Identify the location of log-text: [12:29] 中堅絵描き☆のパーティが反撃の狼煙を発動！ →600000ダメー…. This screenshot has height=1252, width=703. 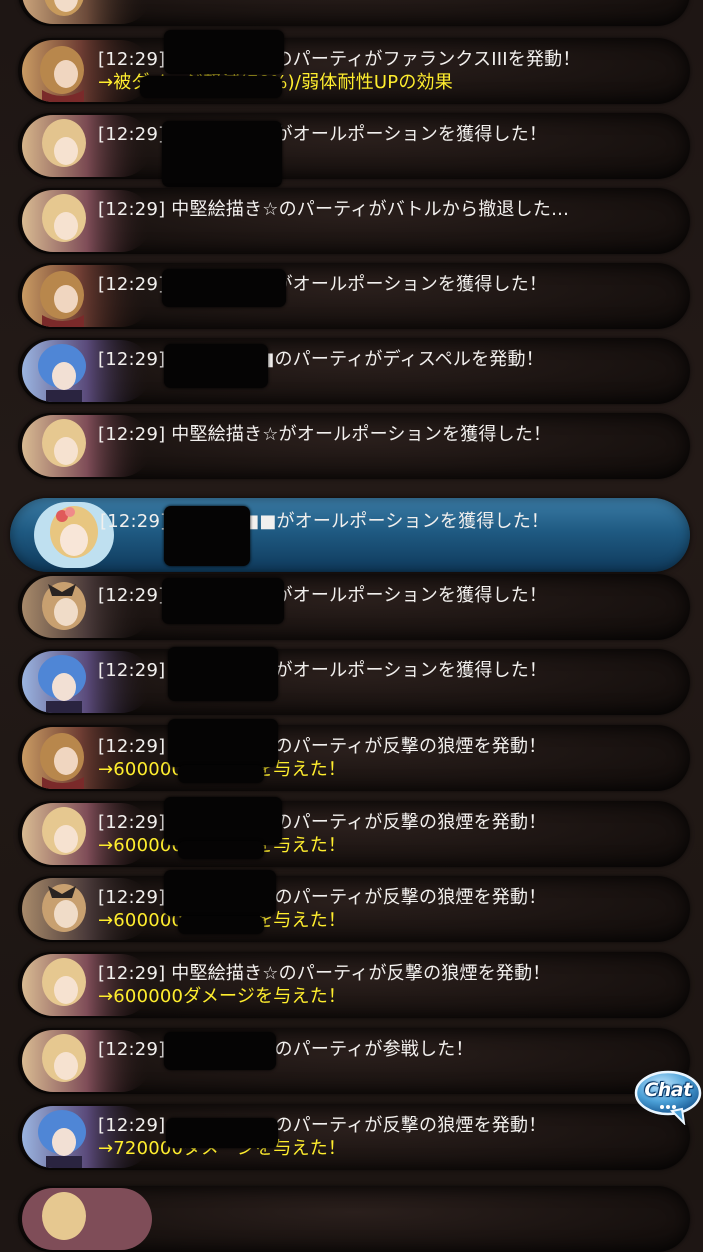
(324, 985).